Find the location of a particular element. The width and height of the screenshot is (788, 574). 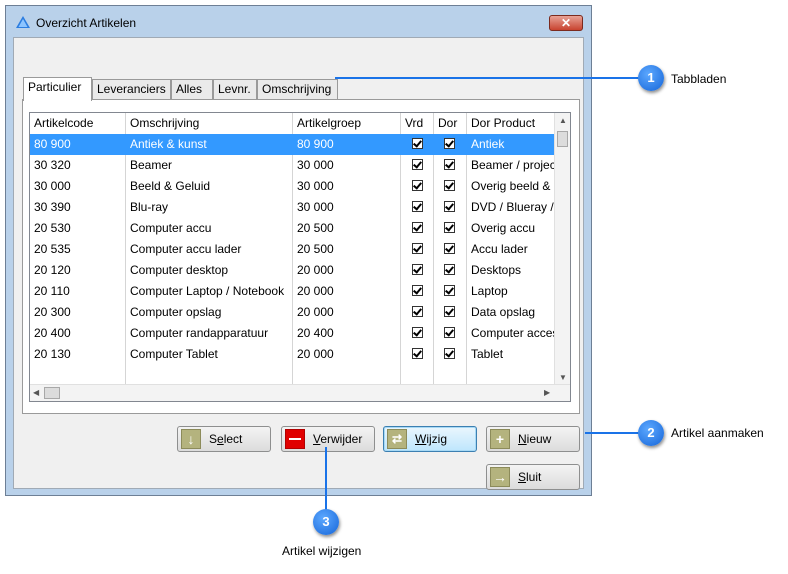

callout-1-badge: 1 is located at coordinates (651, 78).